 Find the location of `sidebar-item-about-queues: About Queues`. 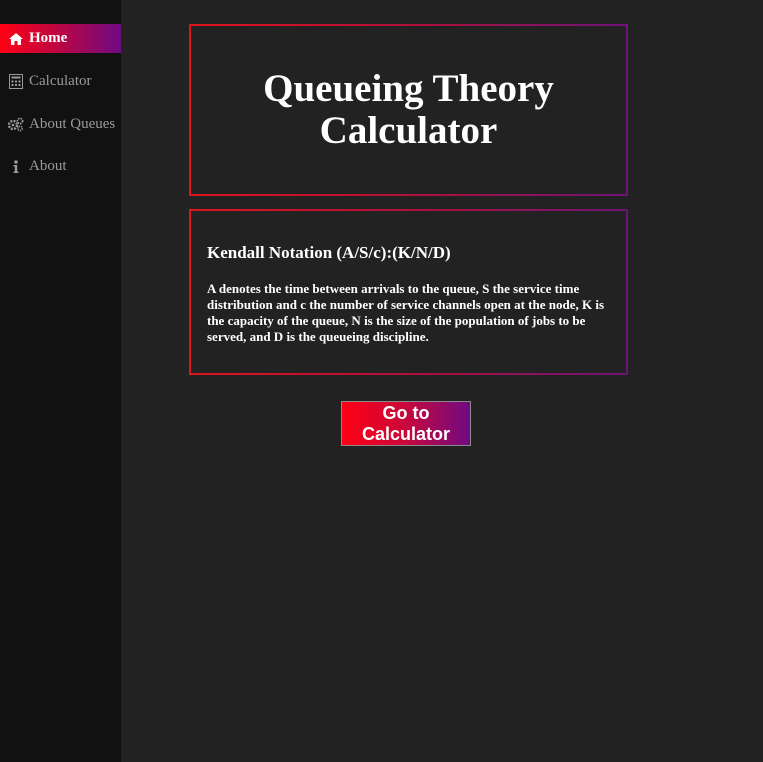

sidebar-item-about-queues: About Queues is located at coordinates (60, 124).